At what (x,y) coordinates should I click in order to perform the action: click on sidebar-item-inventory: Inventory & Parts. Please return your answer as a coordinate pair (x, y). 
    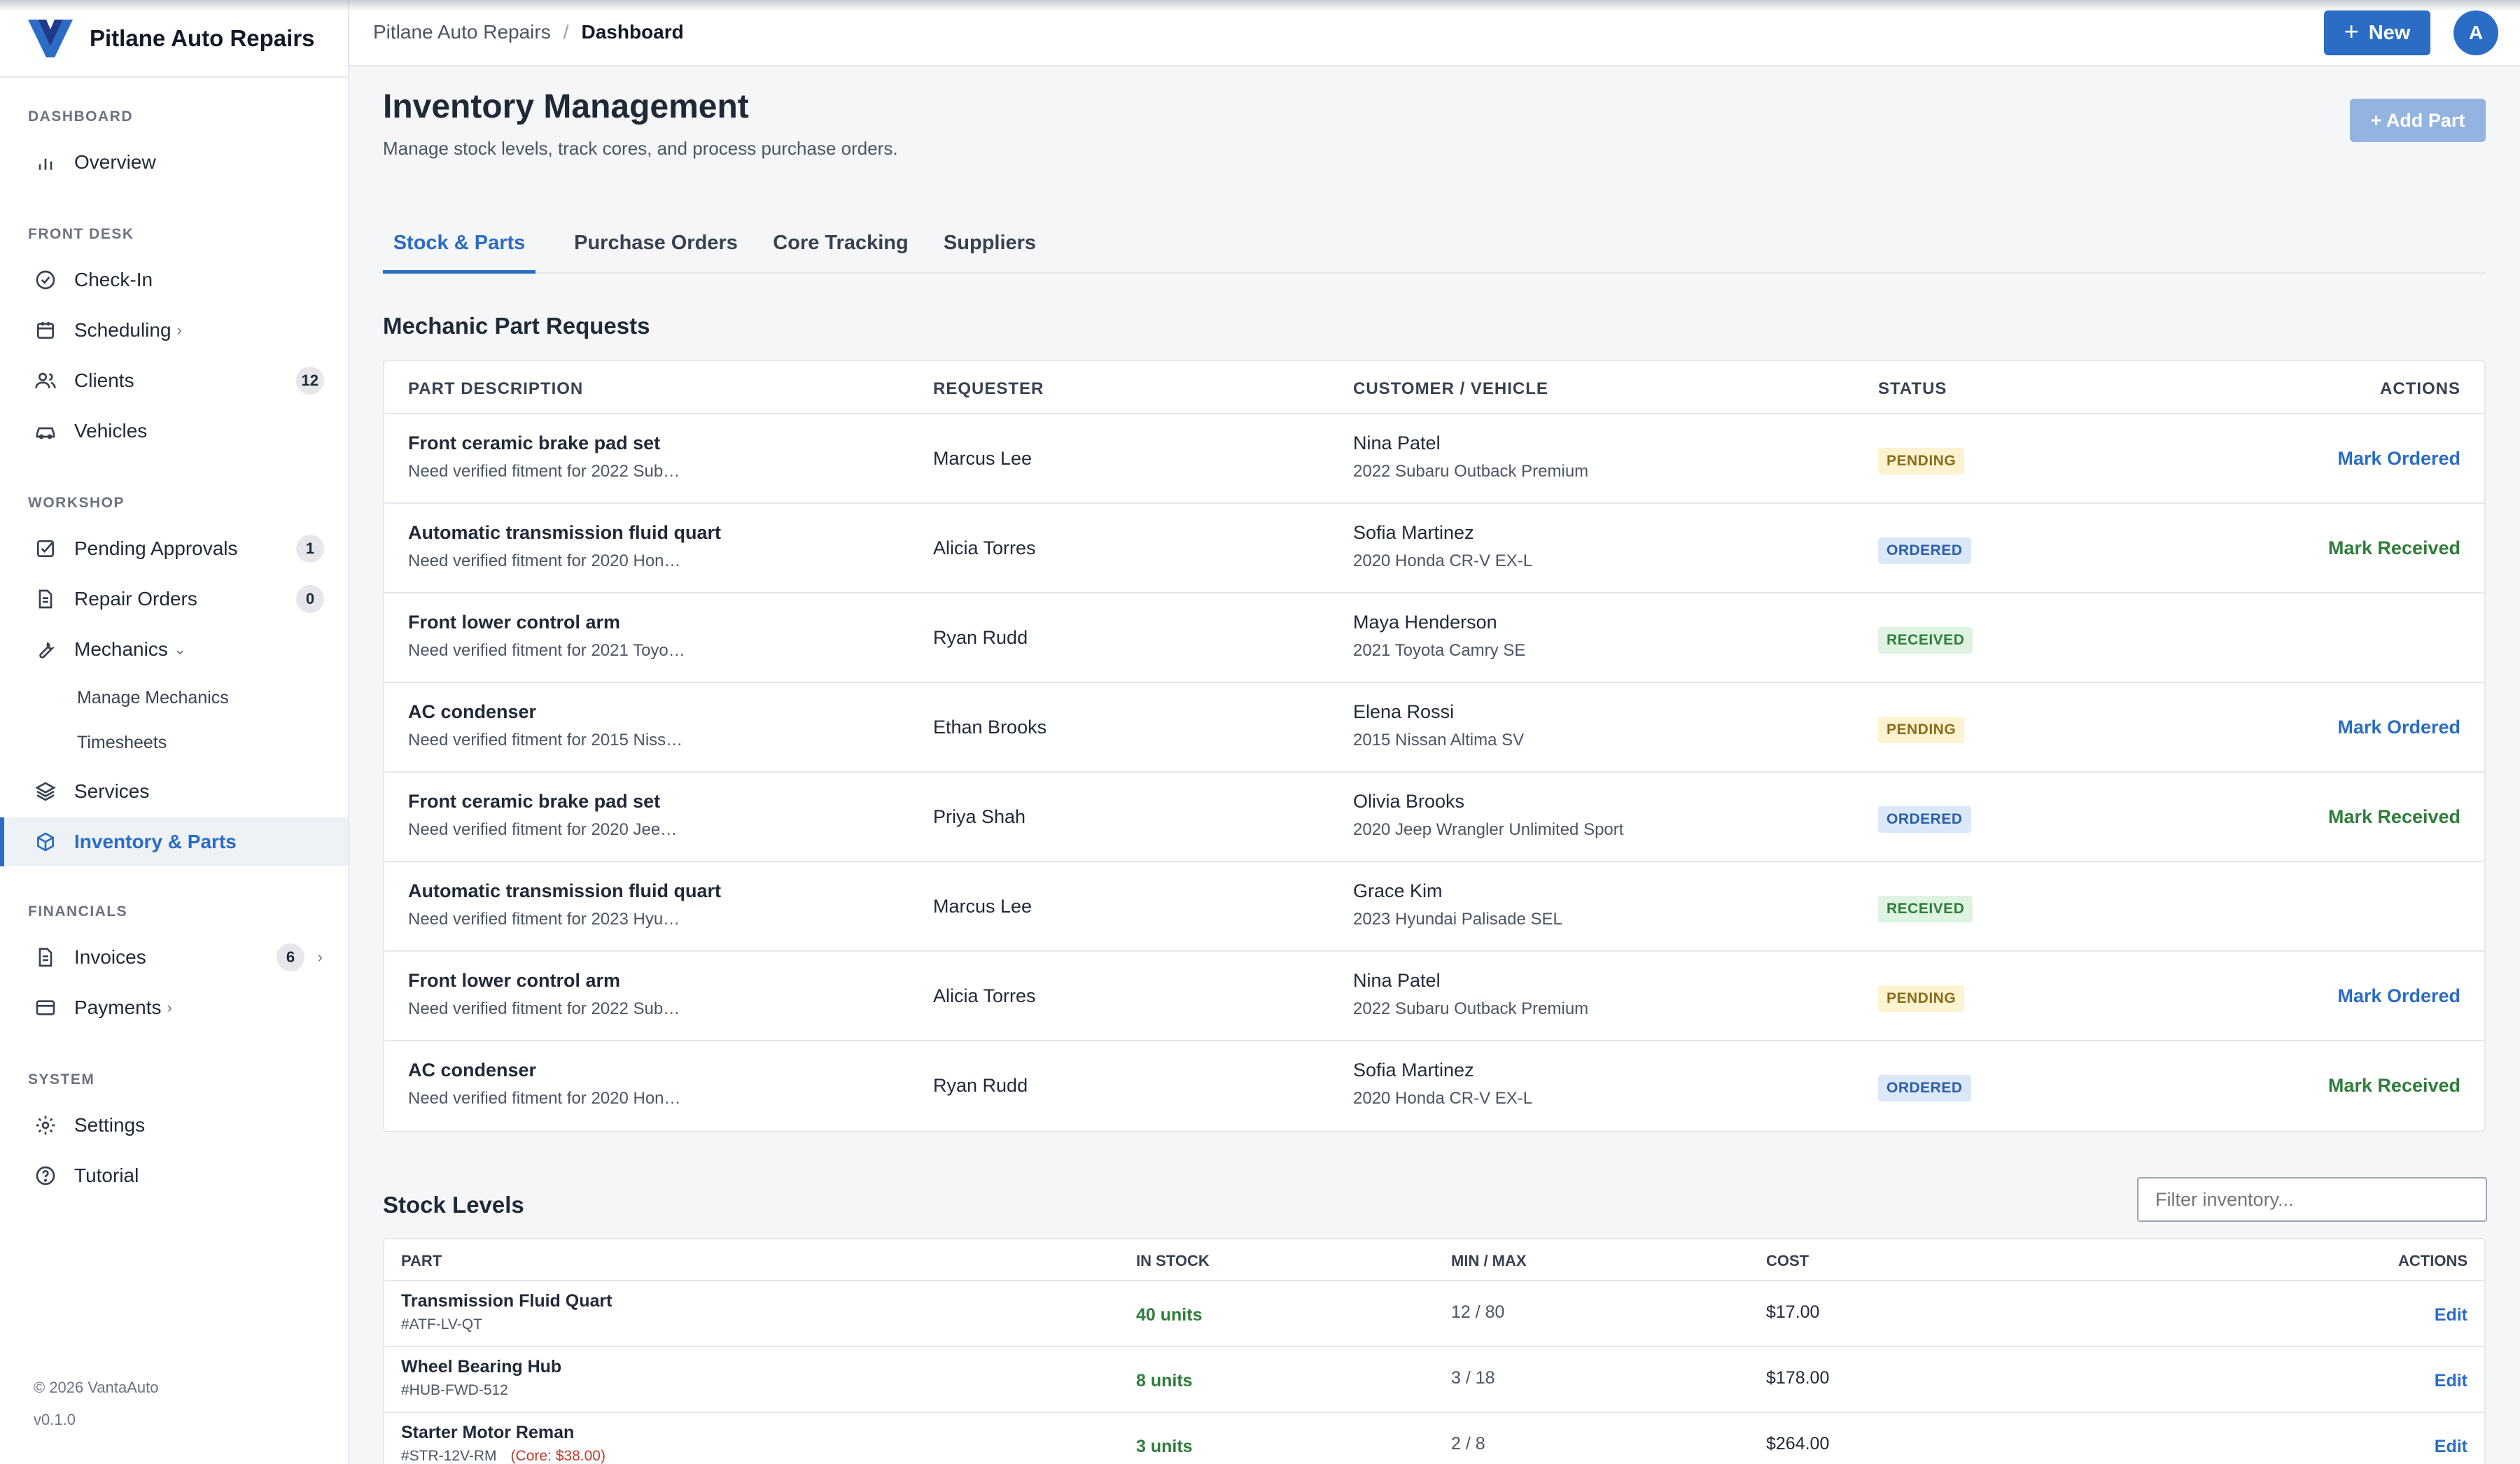
    Looking at the image, I should click on (174, 841).